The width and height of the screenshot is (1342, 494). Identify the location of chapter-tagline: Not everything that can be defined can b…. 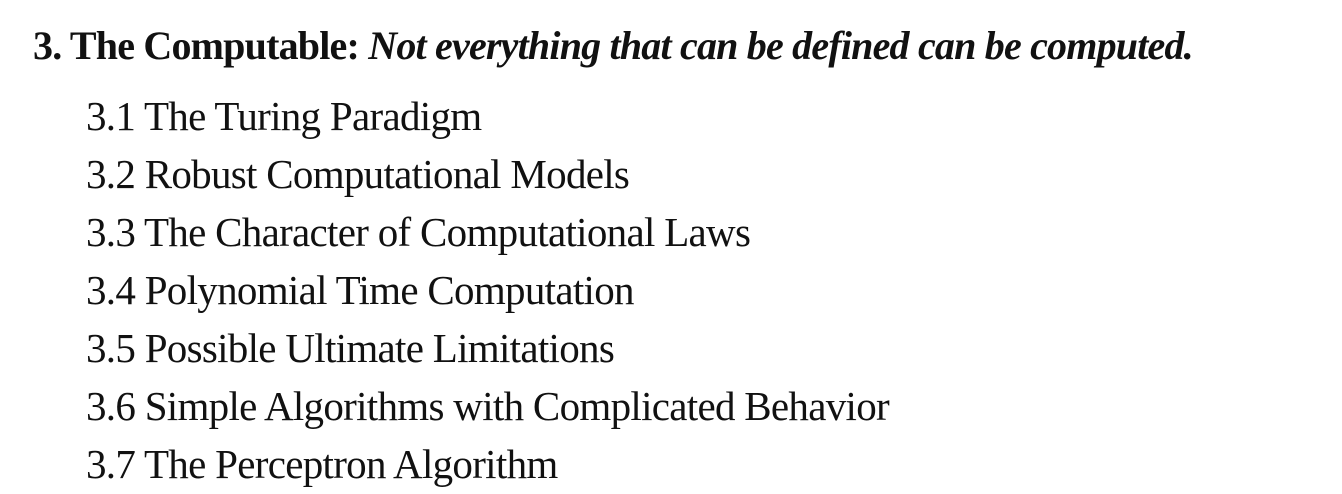
(780, 45).